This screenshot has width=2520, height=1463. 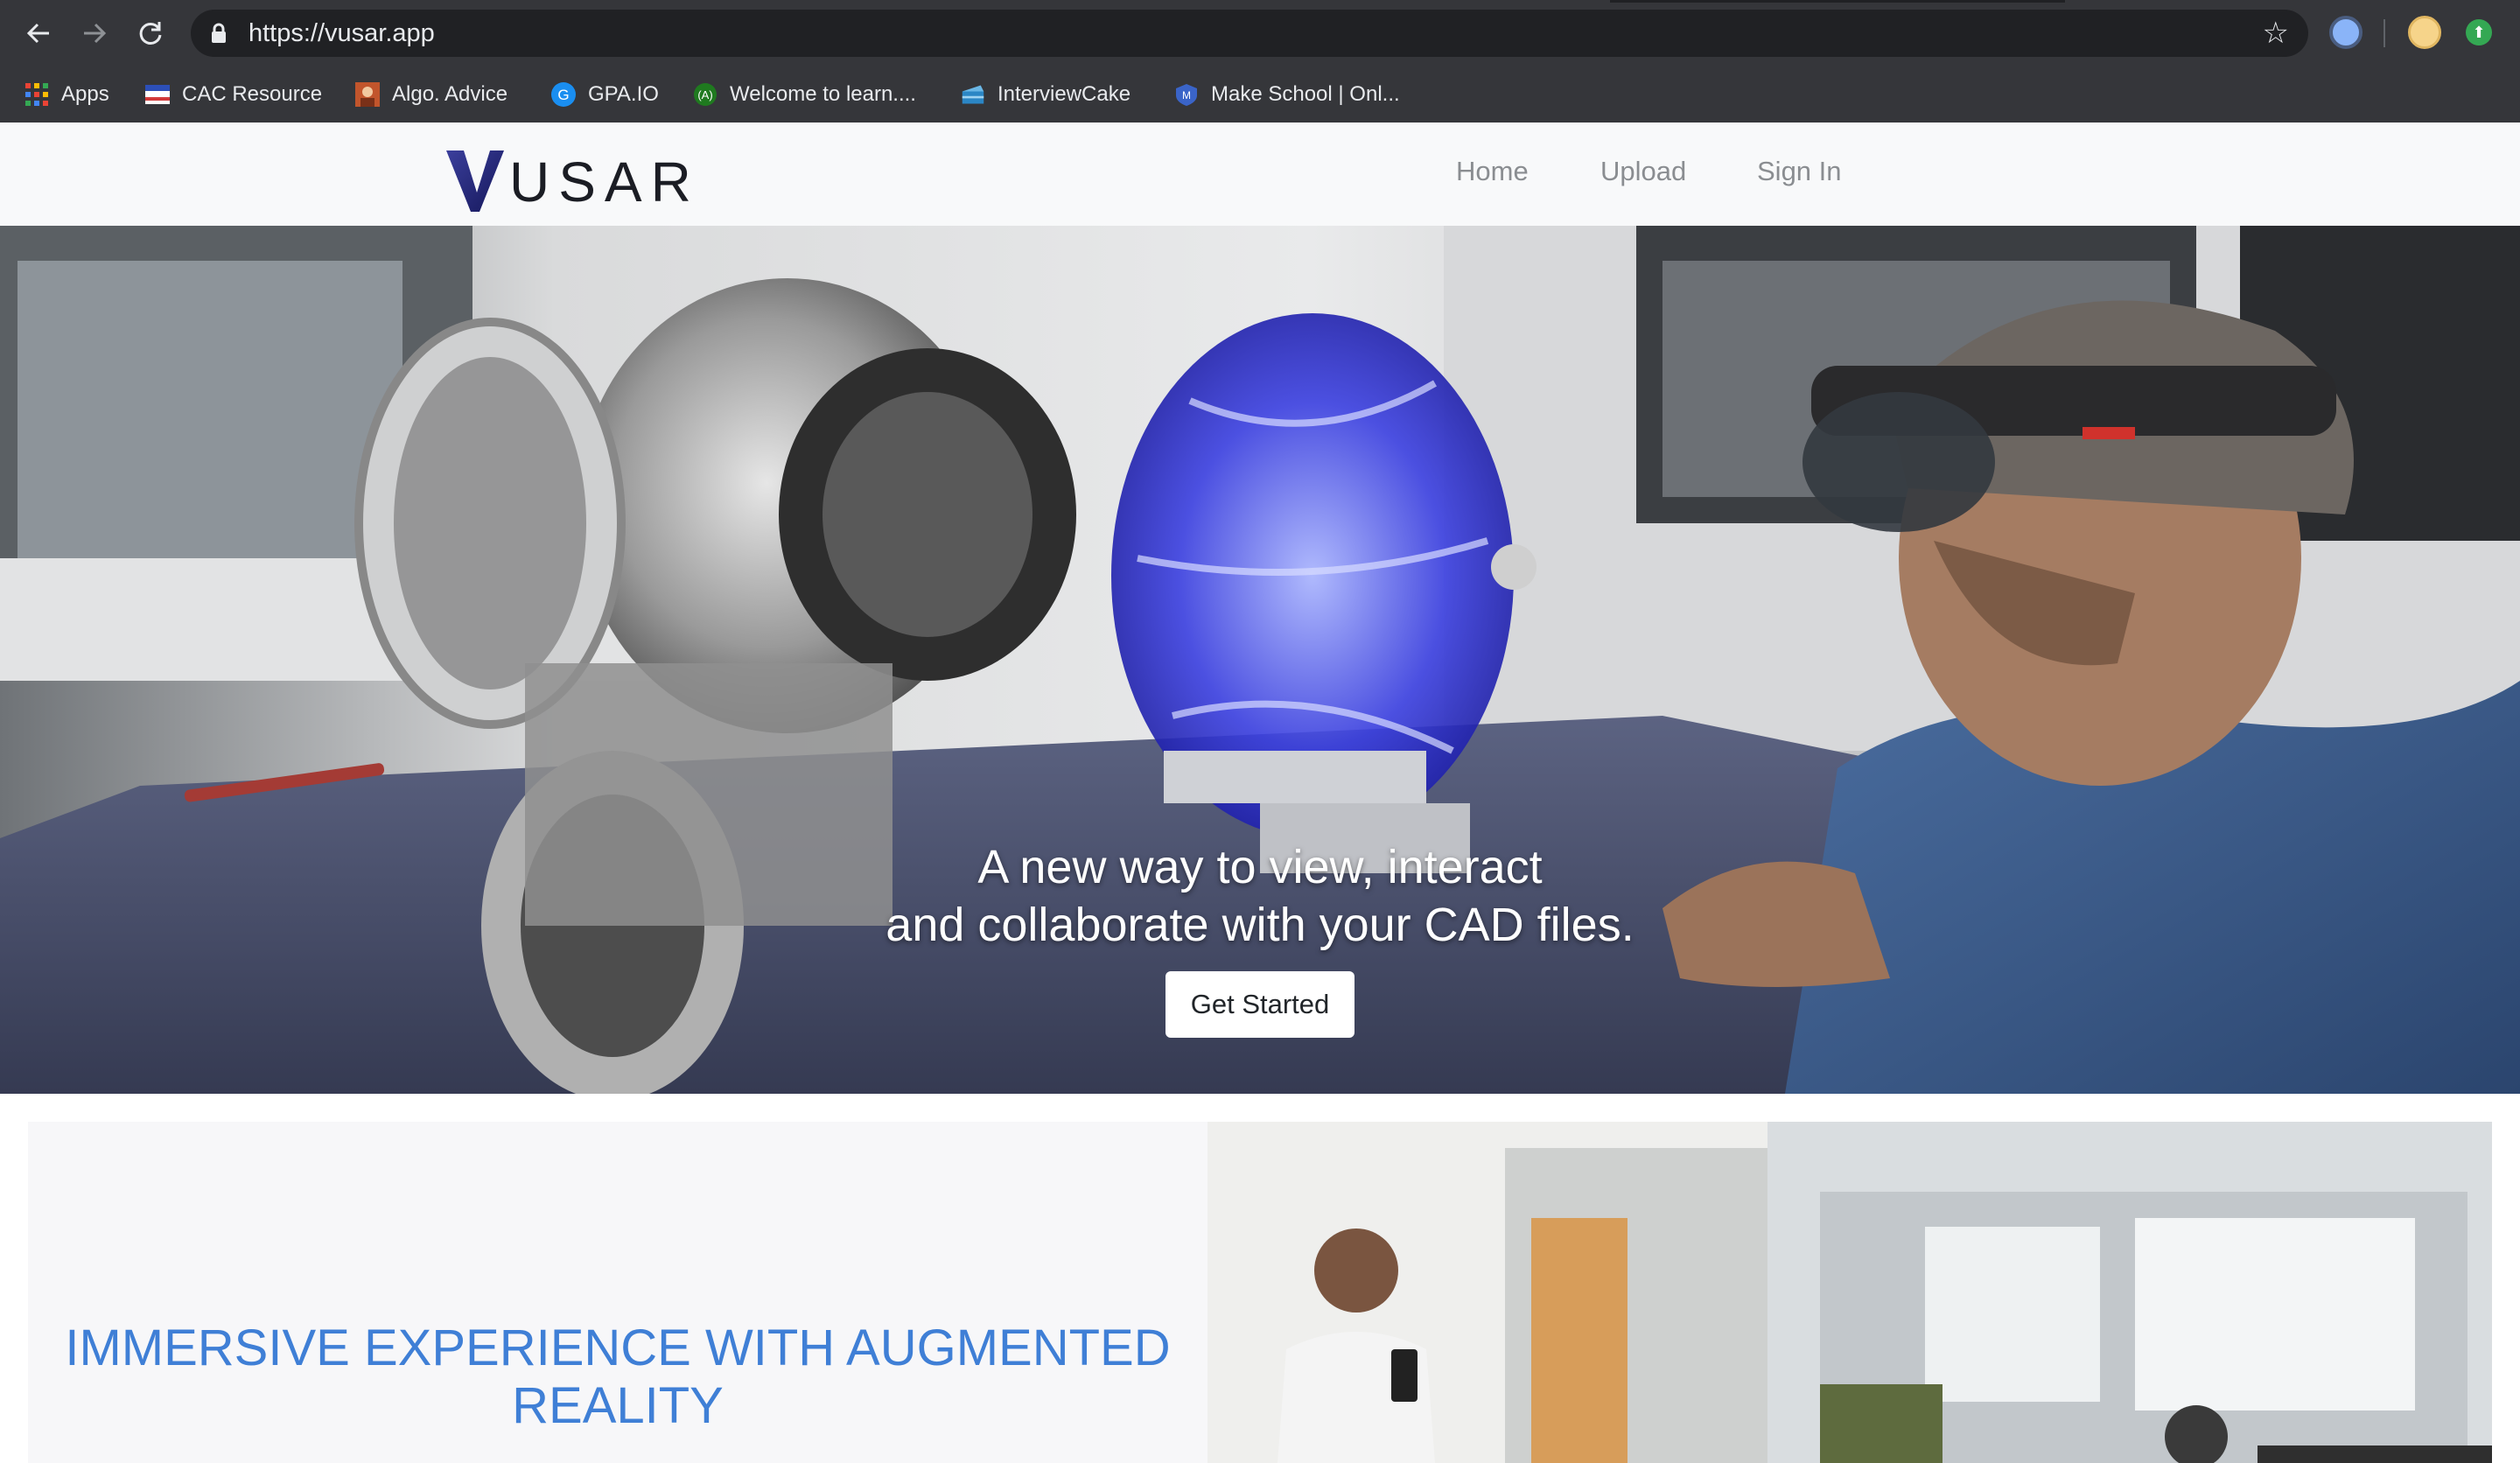 What do you see at coordinates (973, 94) in the screenshot?
I see `interviewcake-icon` at bounding box center [973, 94].